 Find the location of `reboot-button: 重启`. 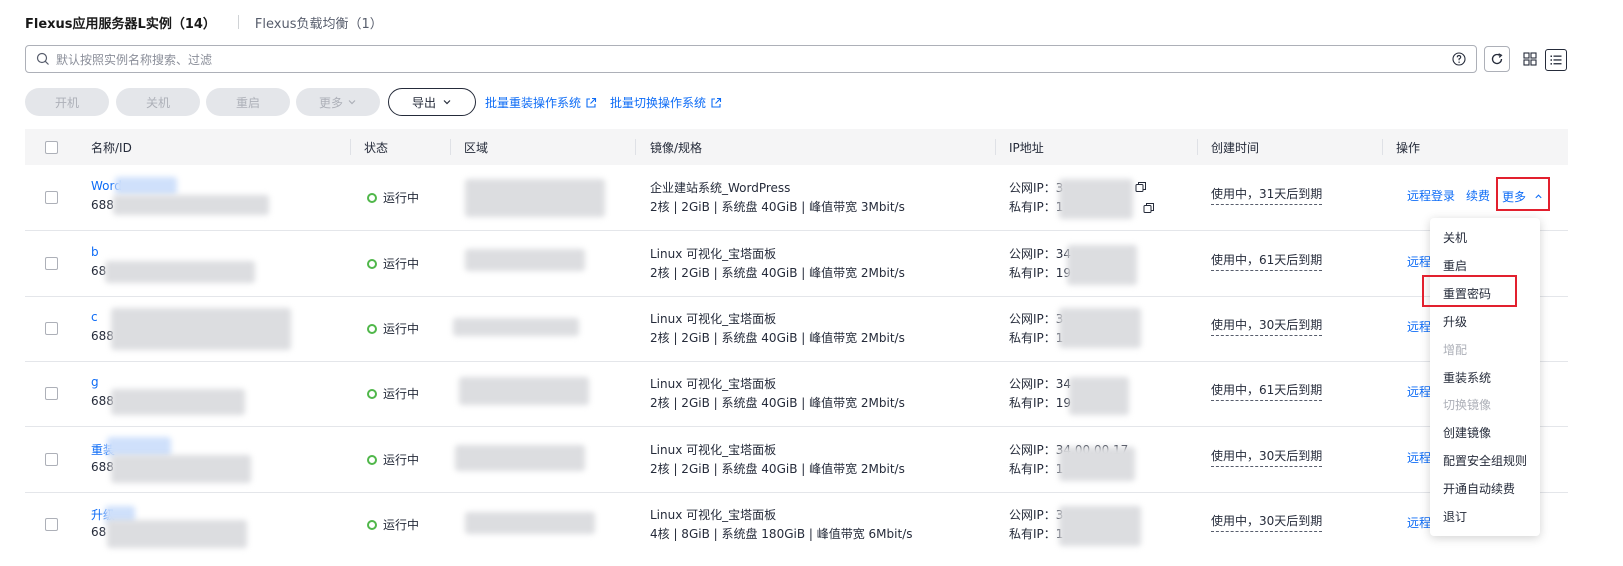

reboot-button: 重启 is located at coordinates (248, 102).